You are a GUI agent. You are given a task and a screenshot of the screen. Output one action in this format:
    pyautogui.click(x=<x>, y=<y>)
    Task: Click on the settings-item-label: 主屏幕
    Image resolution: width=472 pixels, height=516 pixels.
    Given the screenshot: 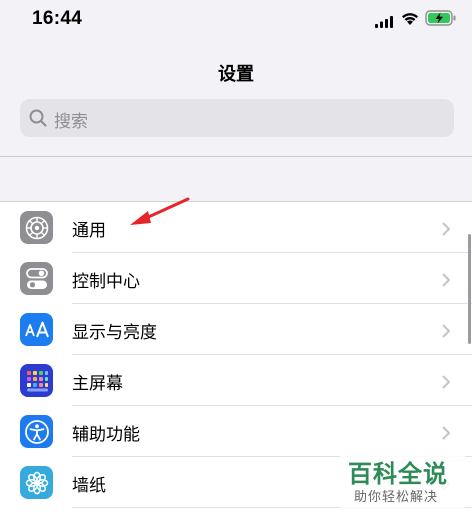 What is the action you would take?
    pyautogui.click(x=97, y=384)
    